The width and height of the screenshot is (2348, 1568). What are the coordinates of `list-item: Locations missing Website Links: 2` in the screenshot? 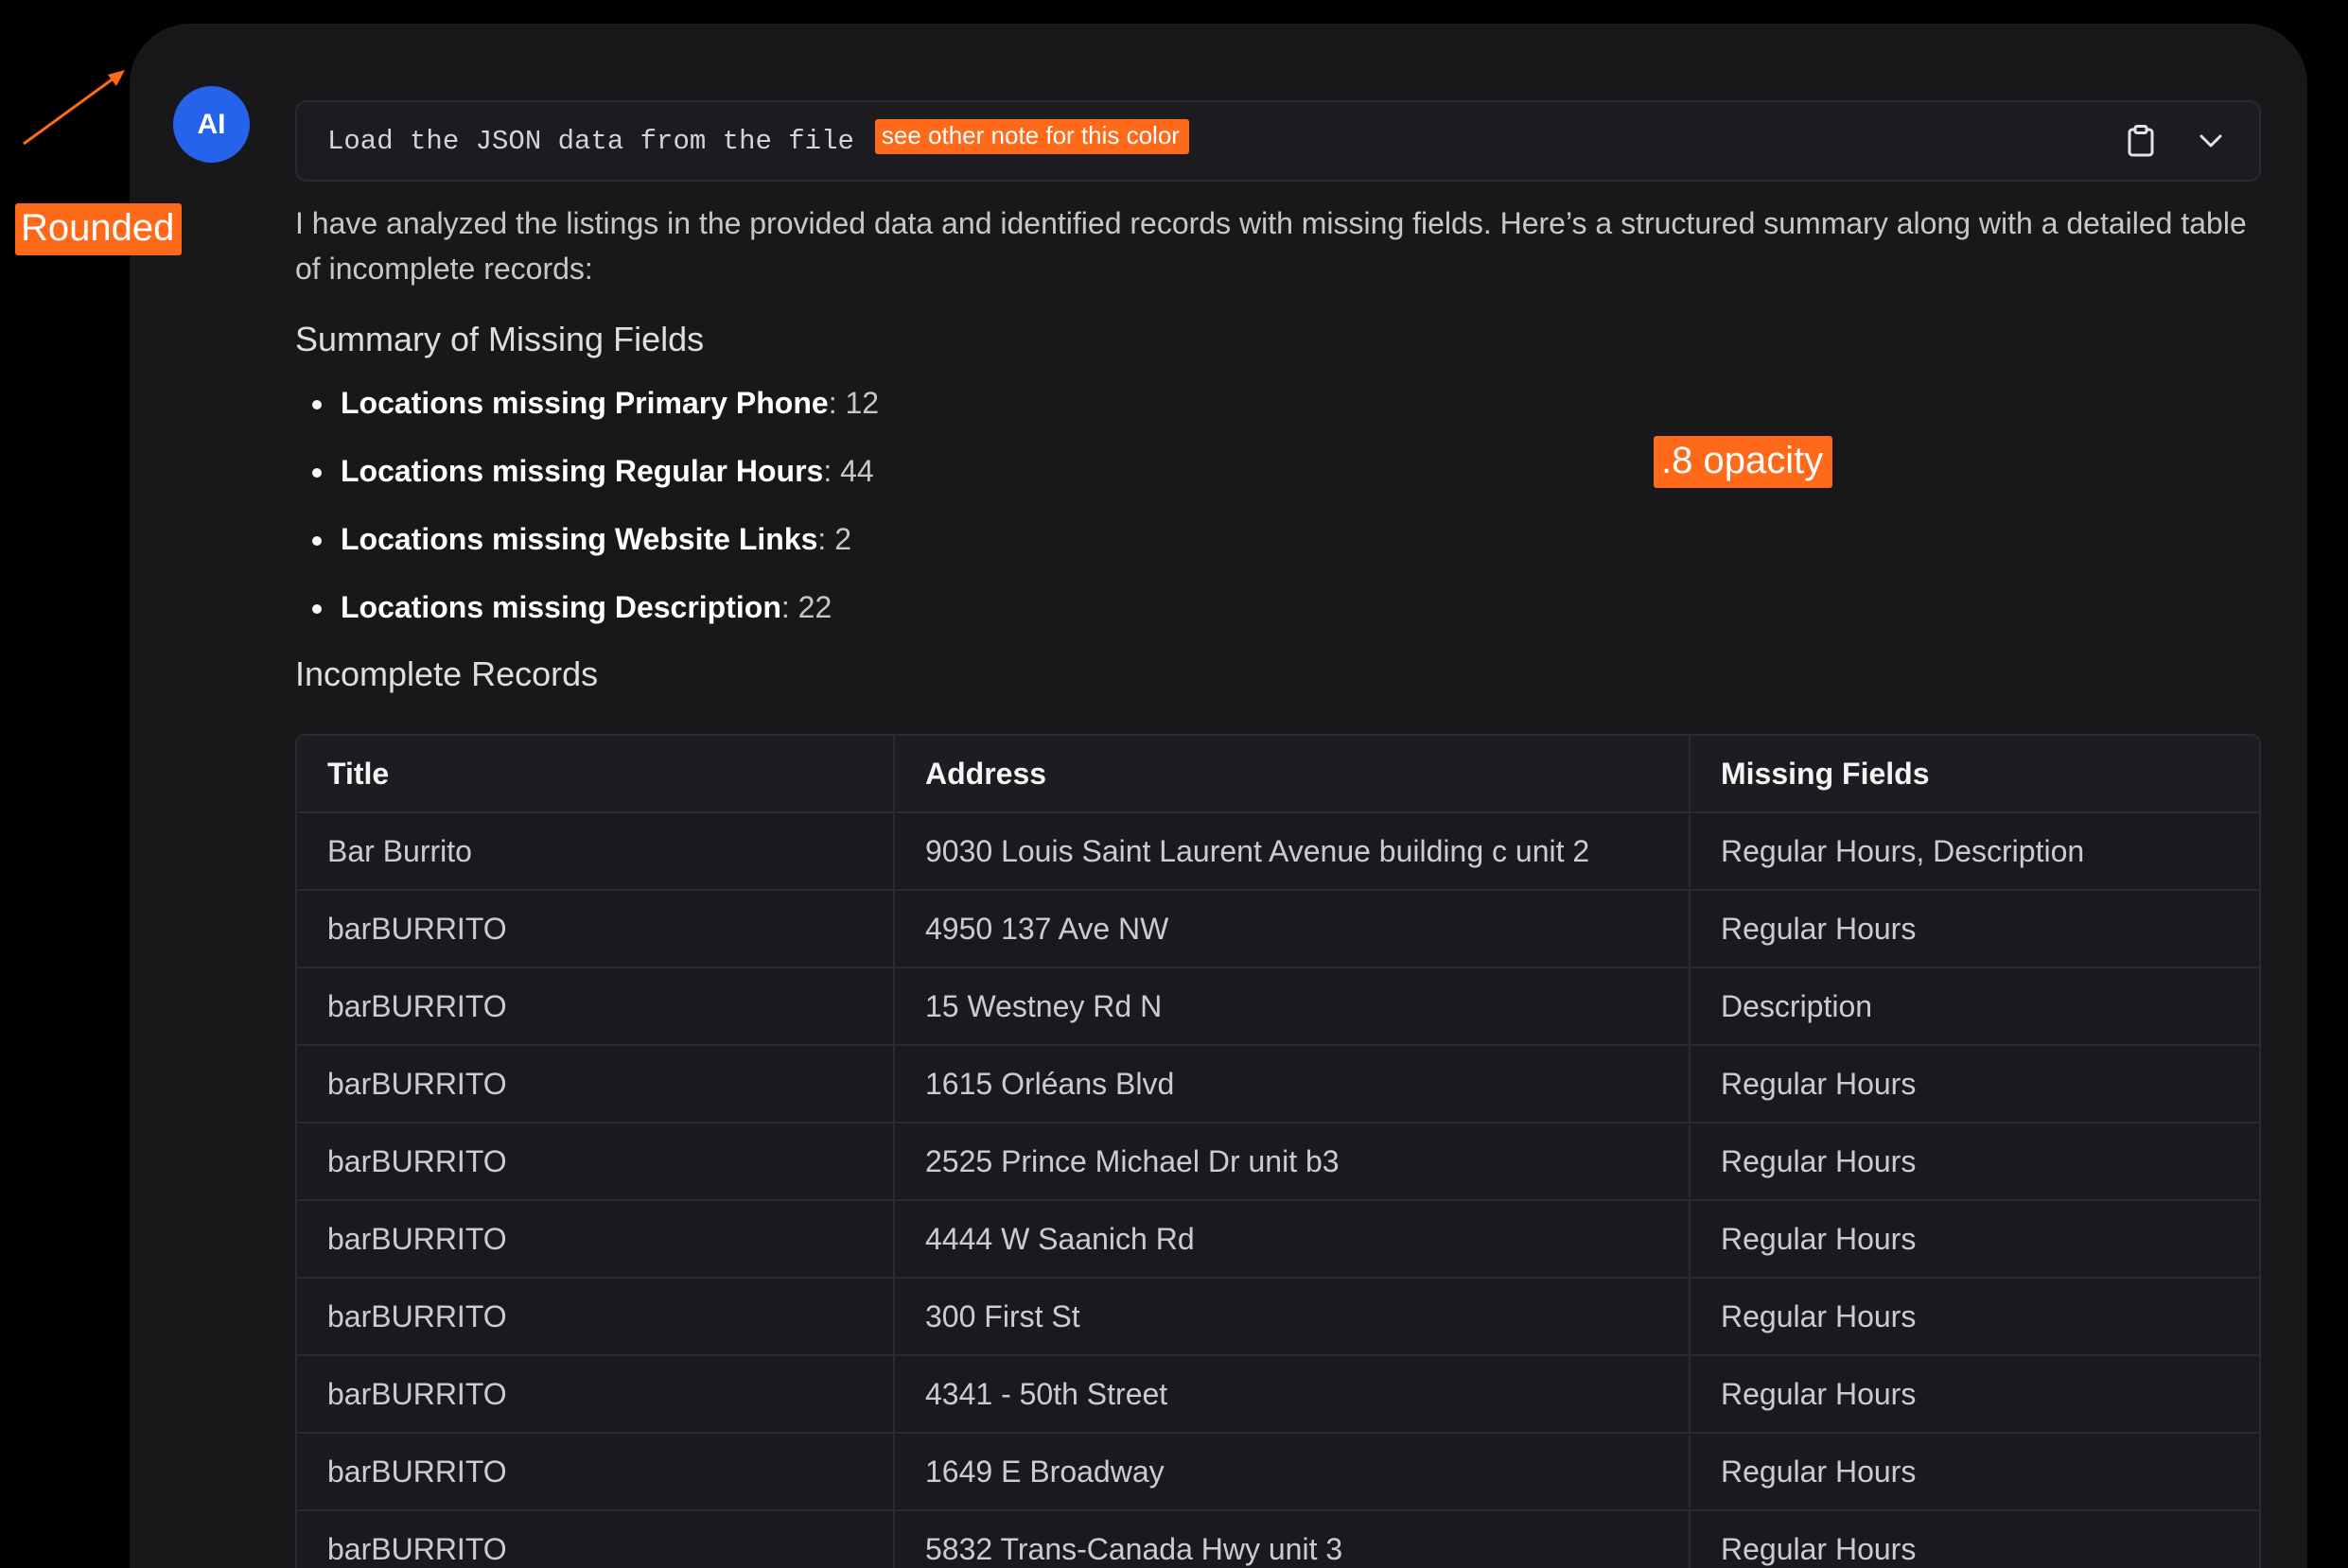 It's located at (1287, 539).